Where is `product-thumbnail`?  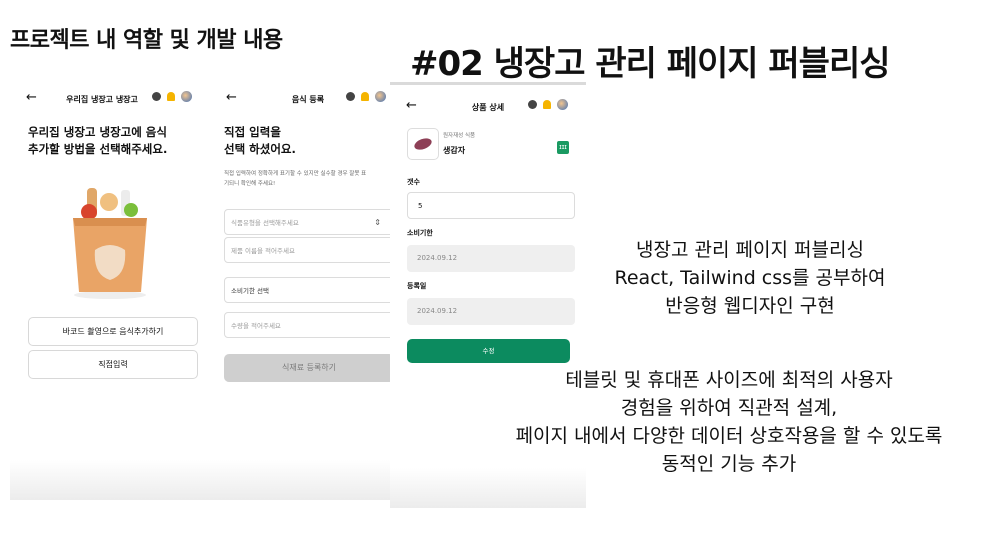
product-thumbnail is located at coordinates (423, 144).